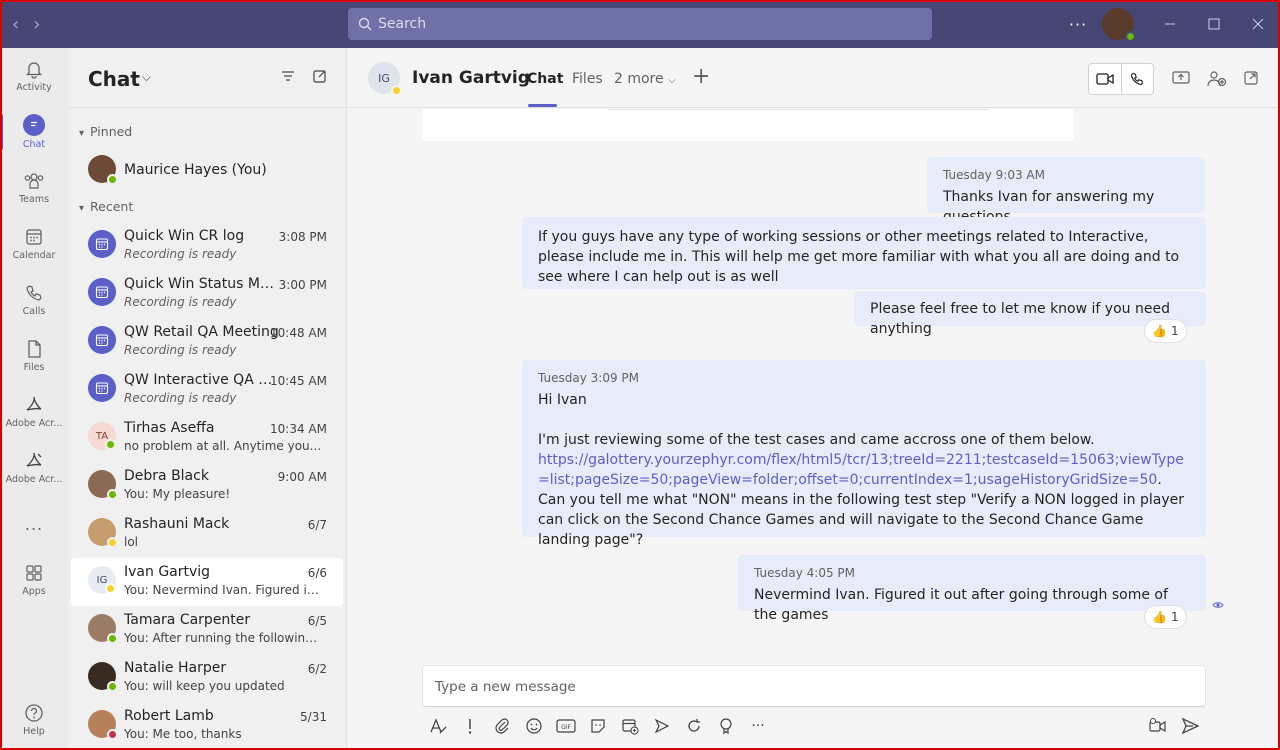  What do you see at coordinates (15, 24) in the screenshot?
I see `back-arrow-icon: ‹` at bounding box center [15, 24].